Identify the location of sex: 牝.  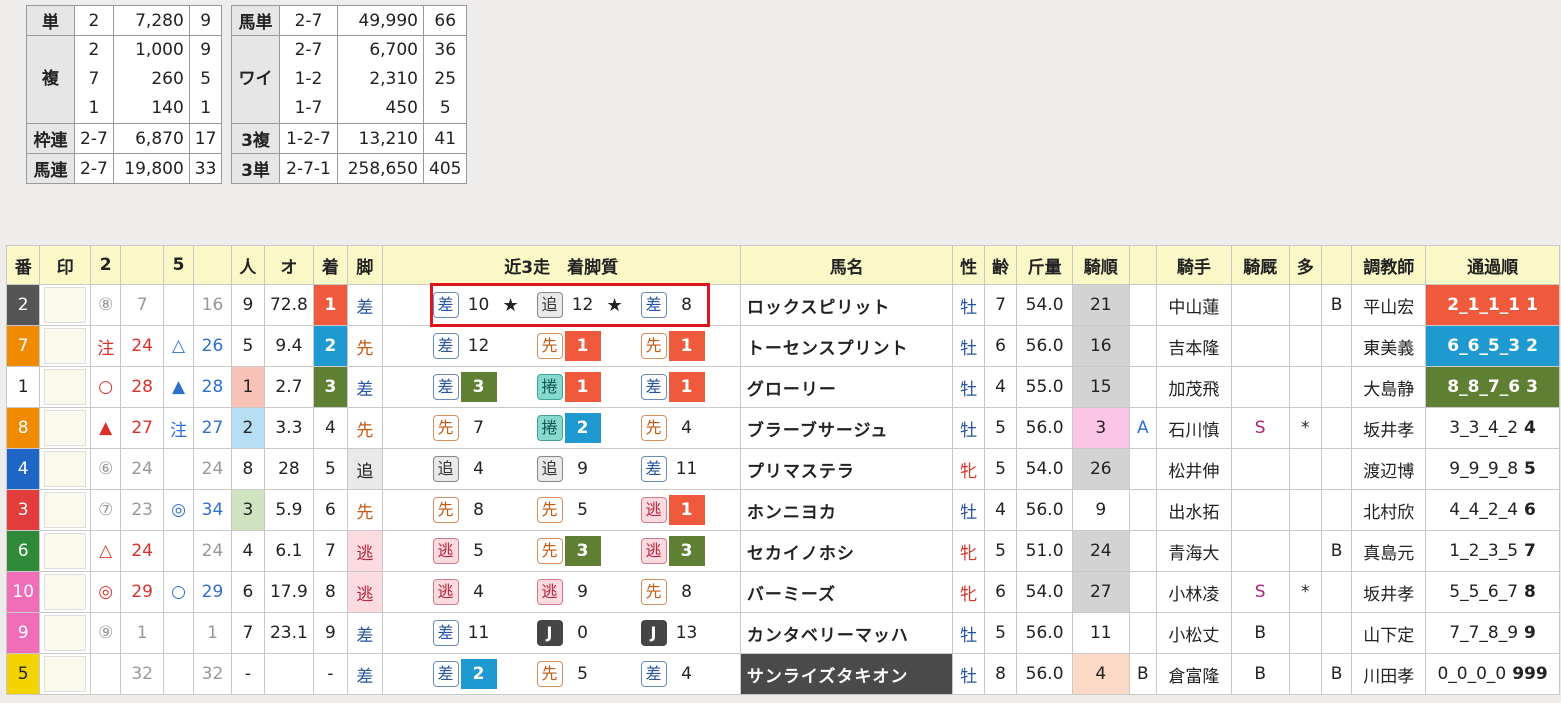
(968, 592).